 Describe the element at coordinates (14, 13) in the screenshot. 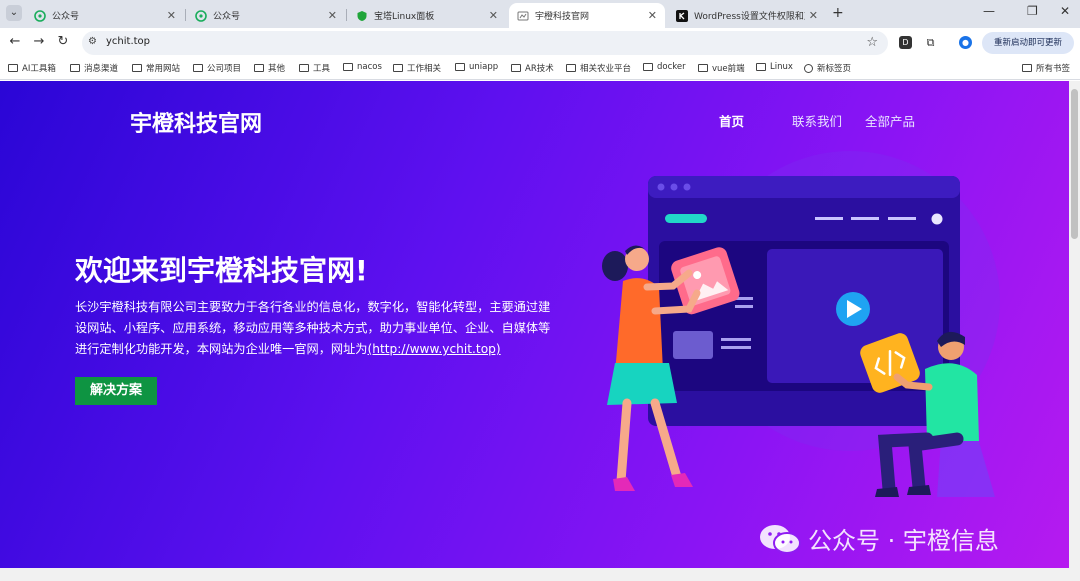

I see `tab-search-button: ⌄` at that location.